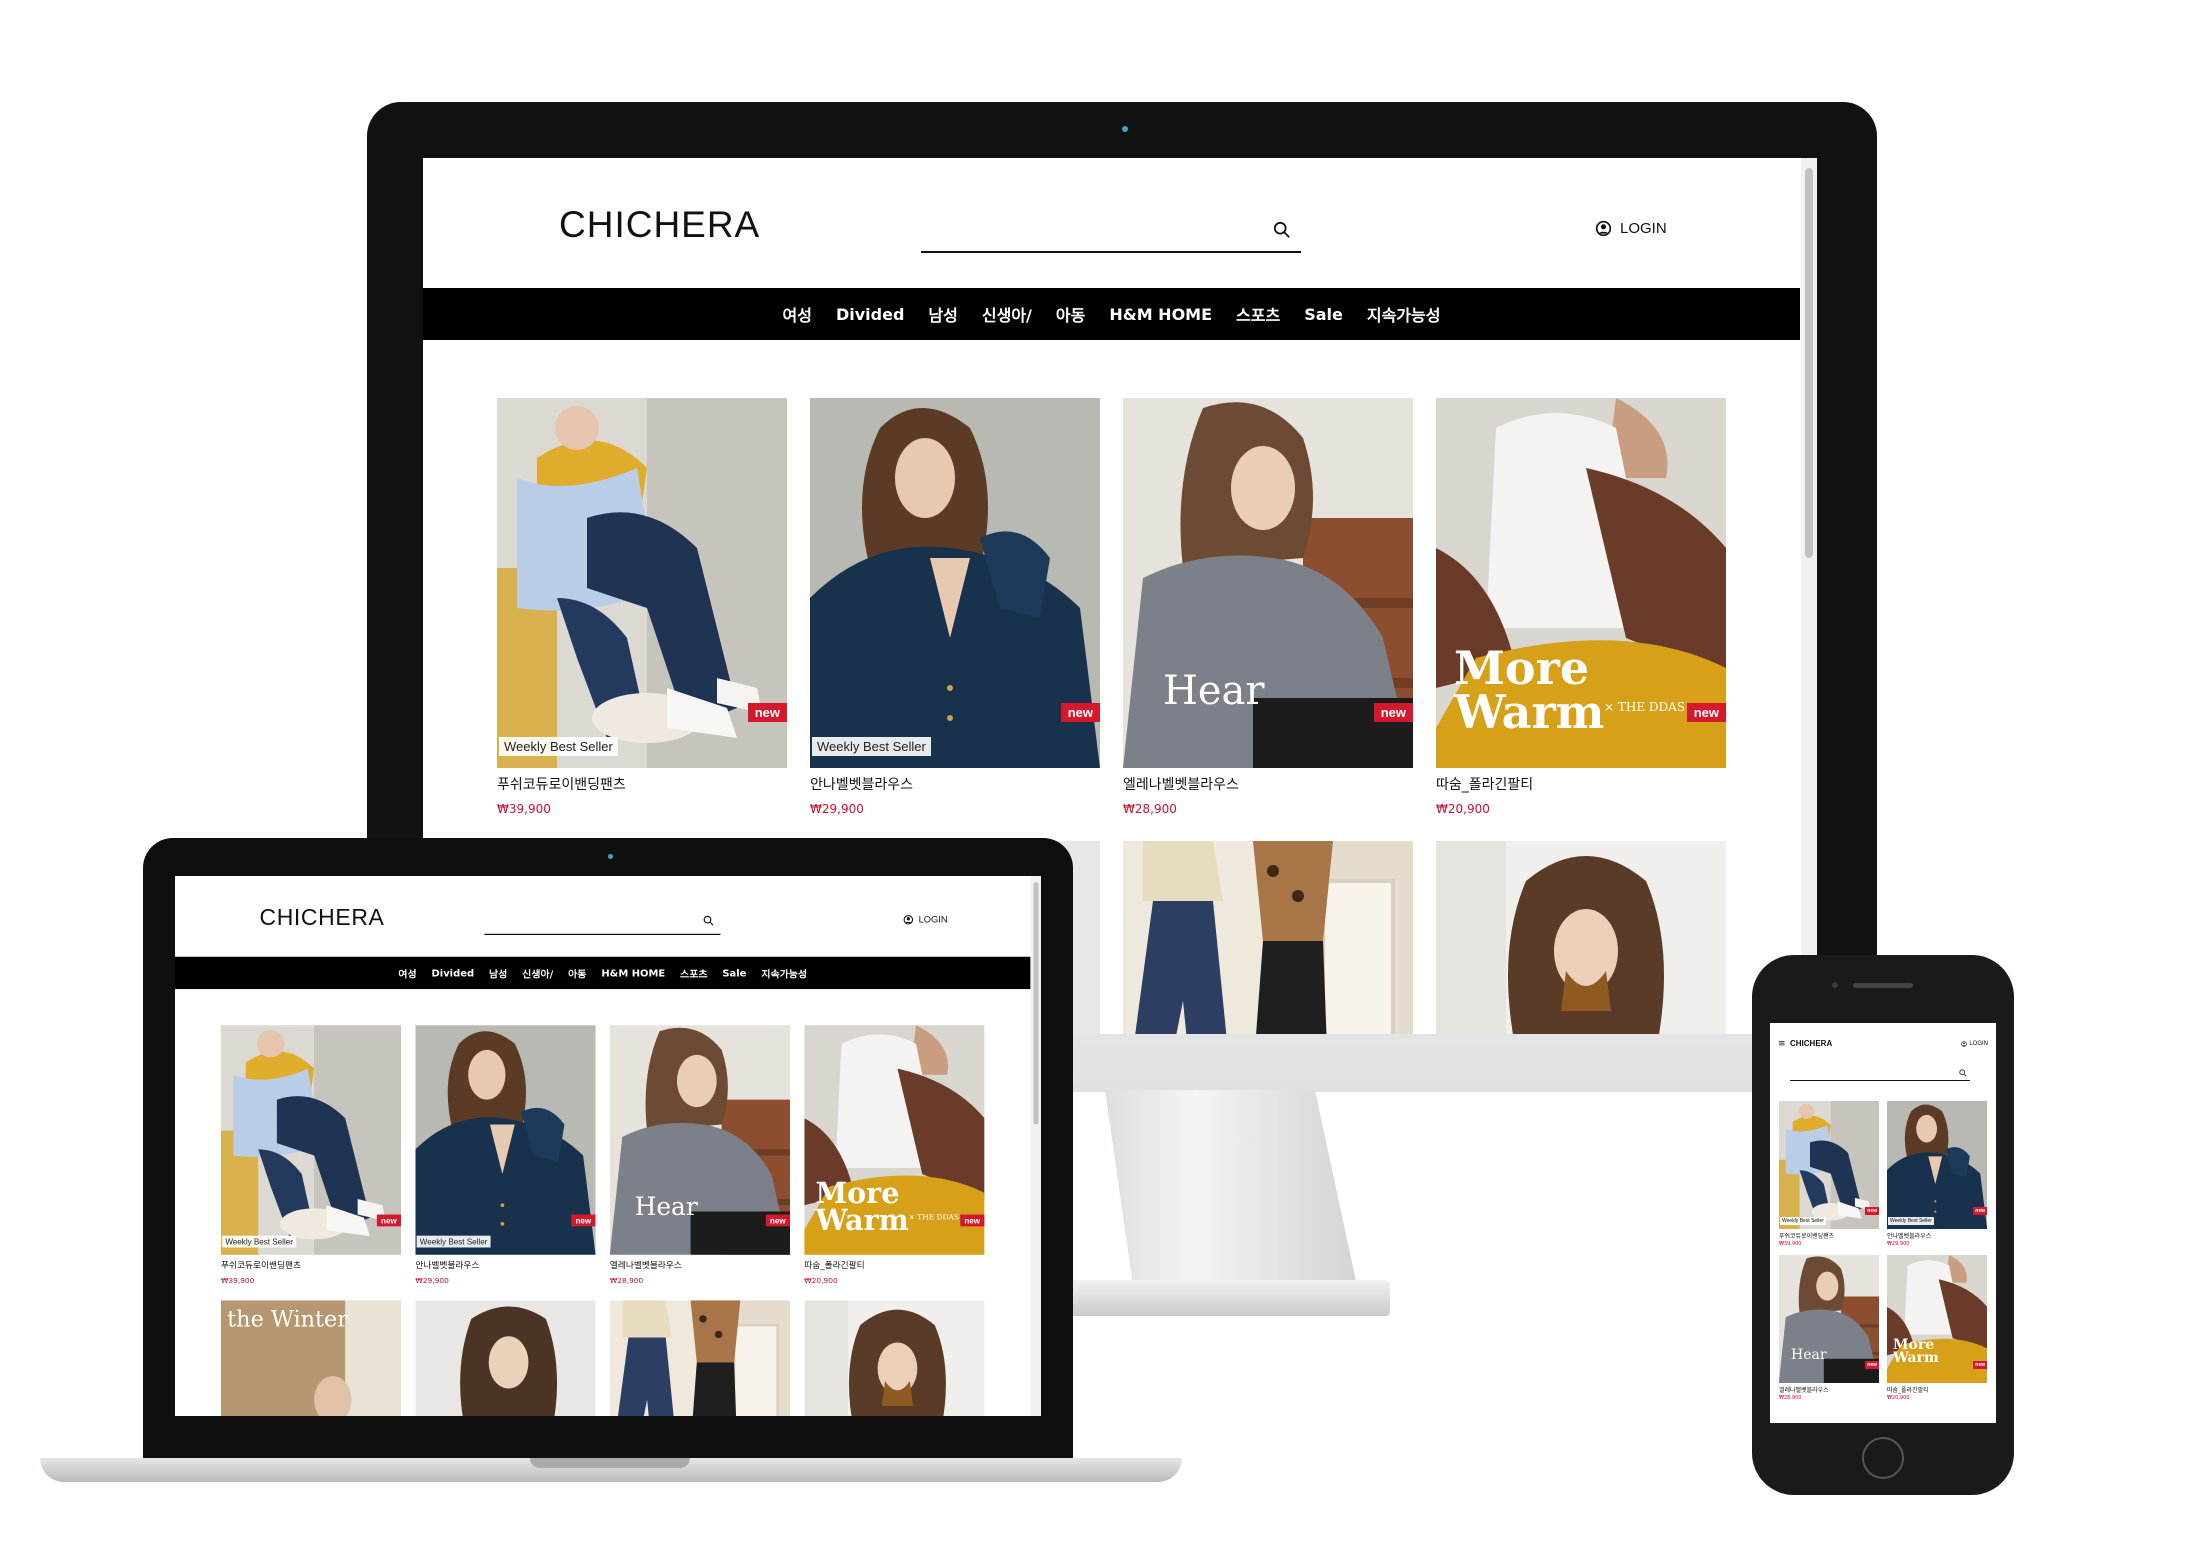 Image resolution: width=2202 pixels, height=1541 pixels. What do you see at coordinates (583, 1220) in the screenshot?
I see `new-badge: new` at bounding box center [583, 1220].